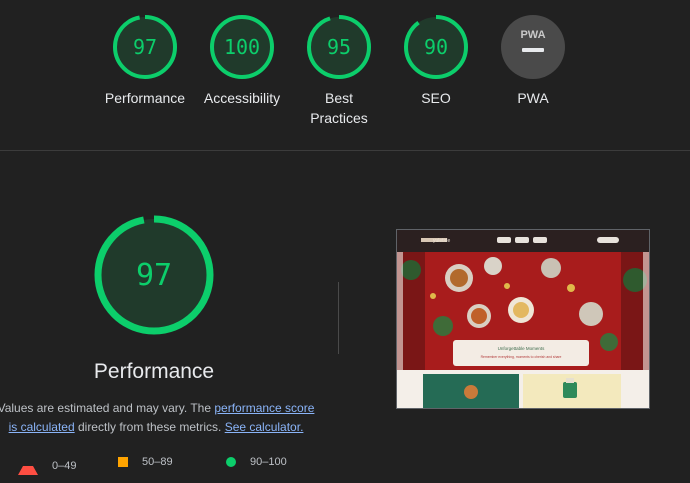 The width and height of the screenshot is (690, 483). Describe the element at coordinates (338, 318) in the screenshot. I see `vertical-divider` at that location.